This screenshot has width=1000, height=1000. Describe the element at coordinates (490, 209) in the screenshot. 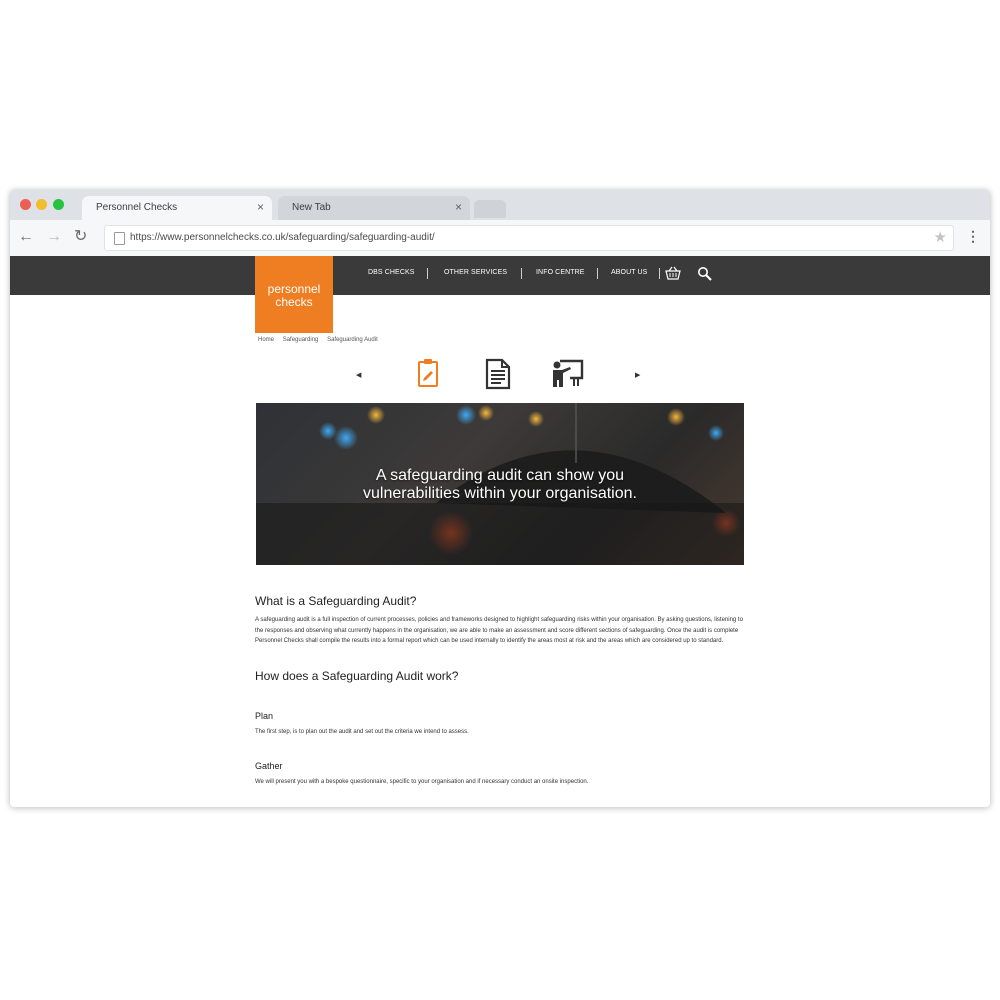

I see `new-tab-button` at that location.